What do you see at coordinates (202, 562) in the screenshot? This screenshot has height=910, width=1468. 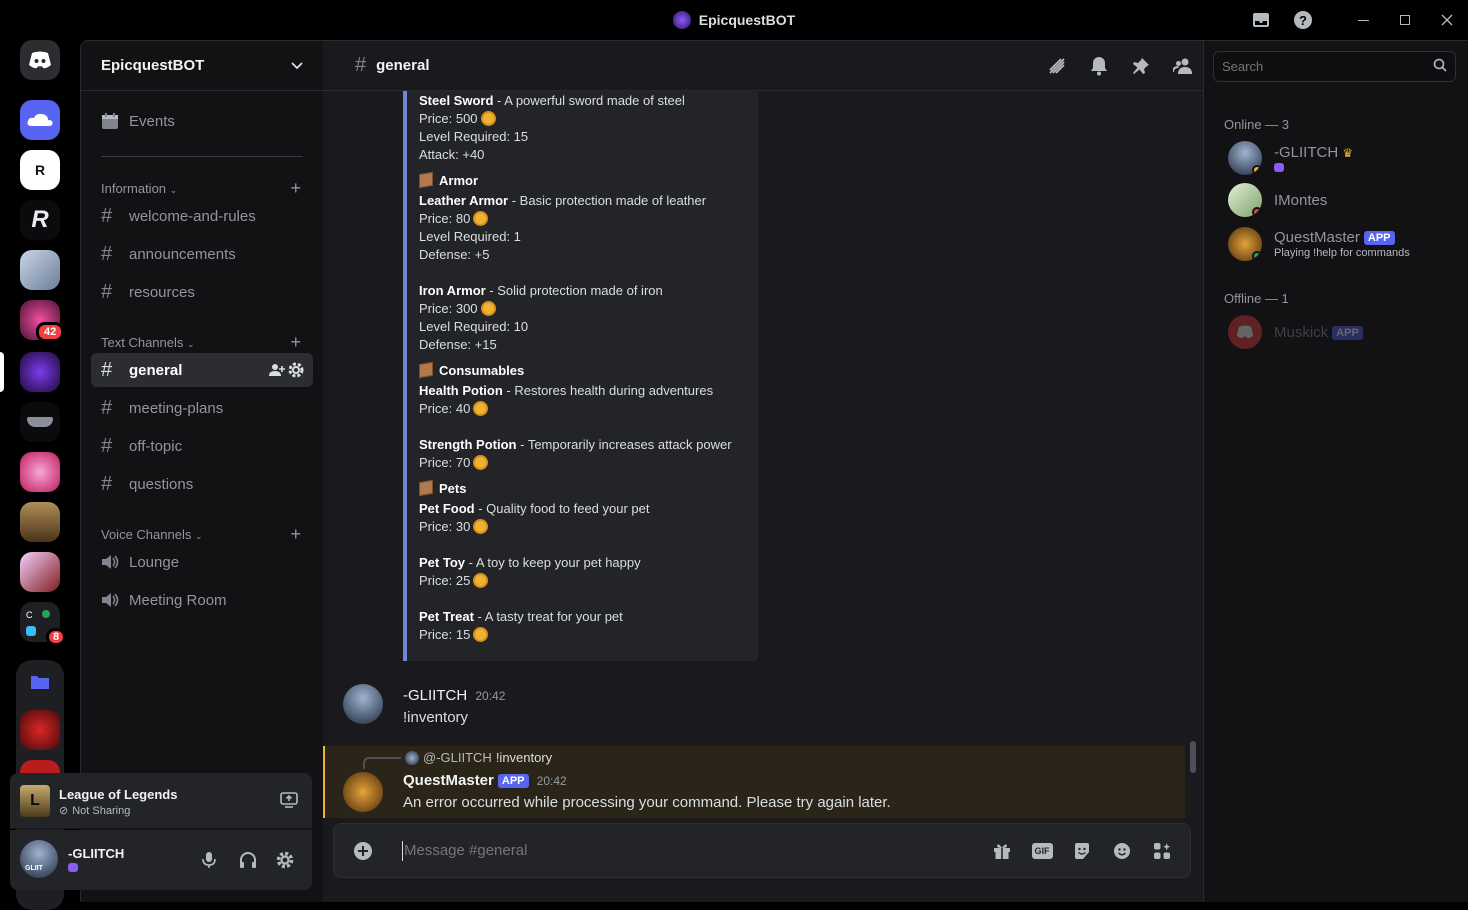 I see `voice-channel-lounge: Lounge` at bounding box center [202, 562].